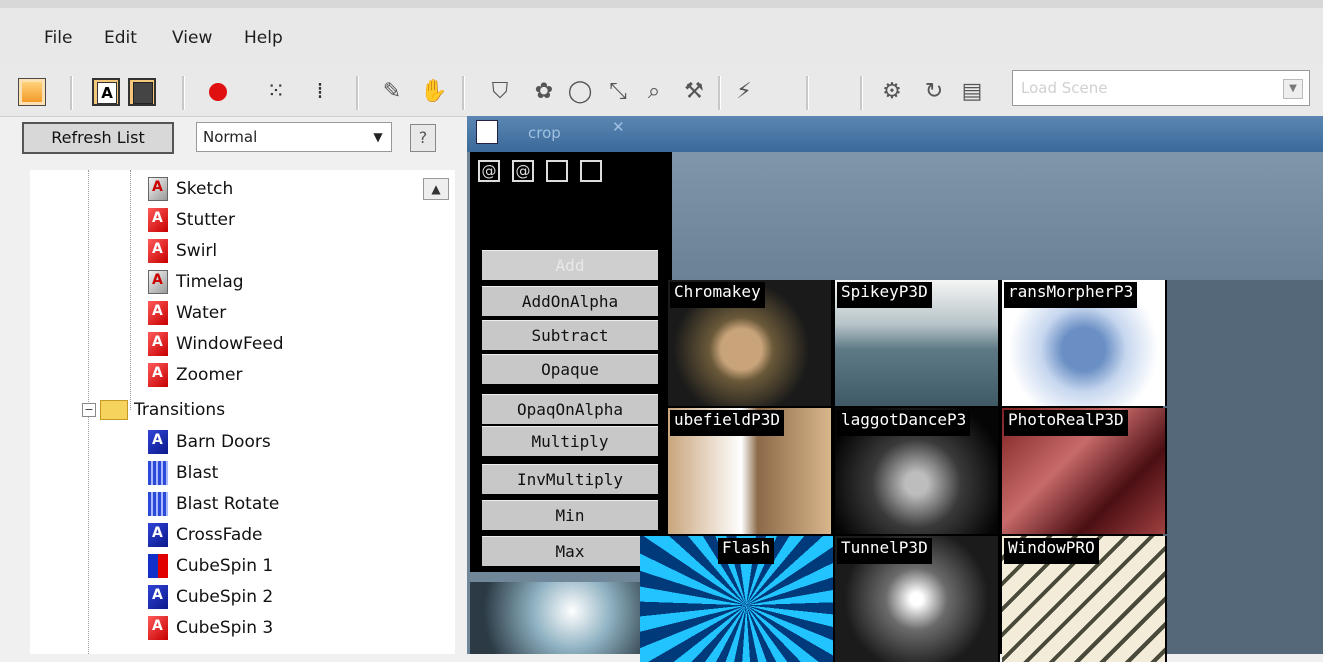  I want to click on help-button: ?, so click(423, 138).